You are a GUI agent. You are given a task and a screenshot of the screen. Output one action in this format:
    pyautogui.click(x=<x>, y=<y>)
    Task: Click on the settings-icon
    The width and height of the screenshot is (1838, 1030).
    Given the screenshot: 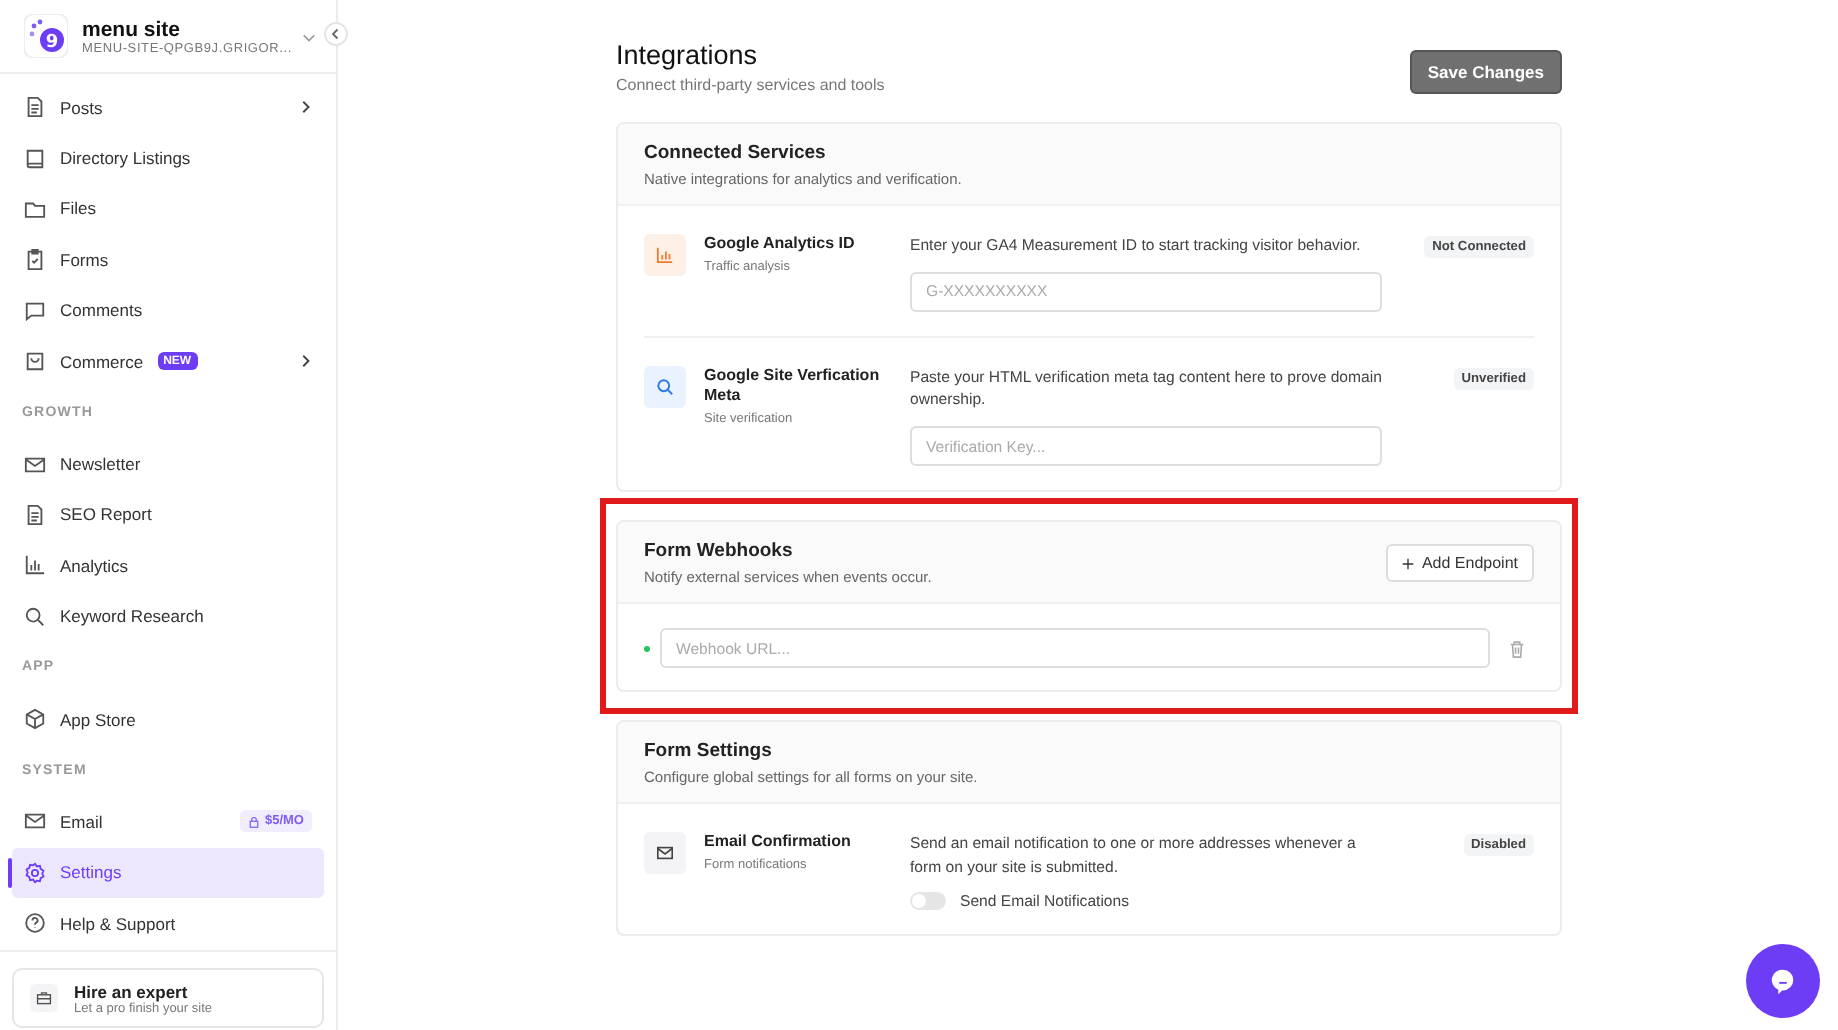 What is the action you would take?
    pyautogui.click(x=35, y=872)
    